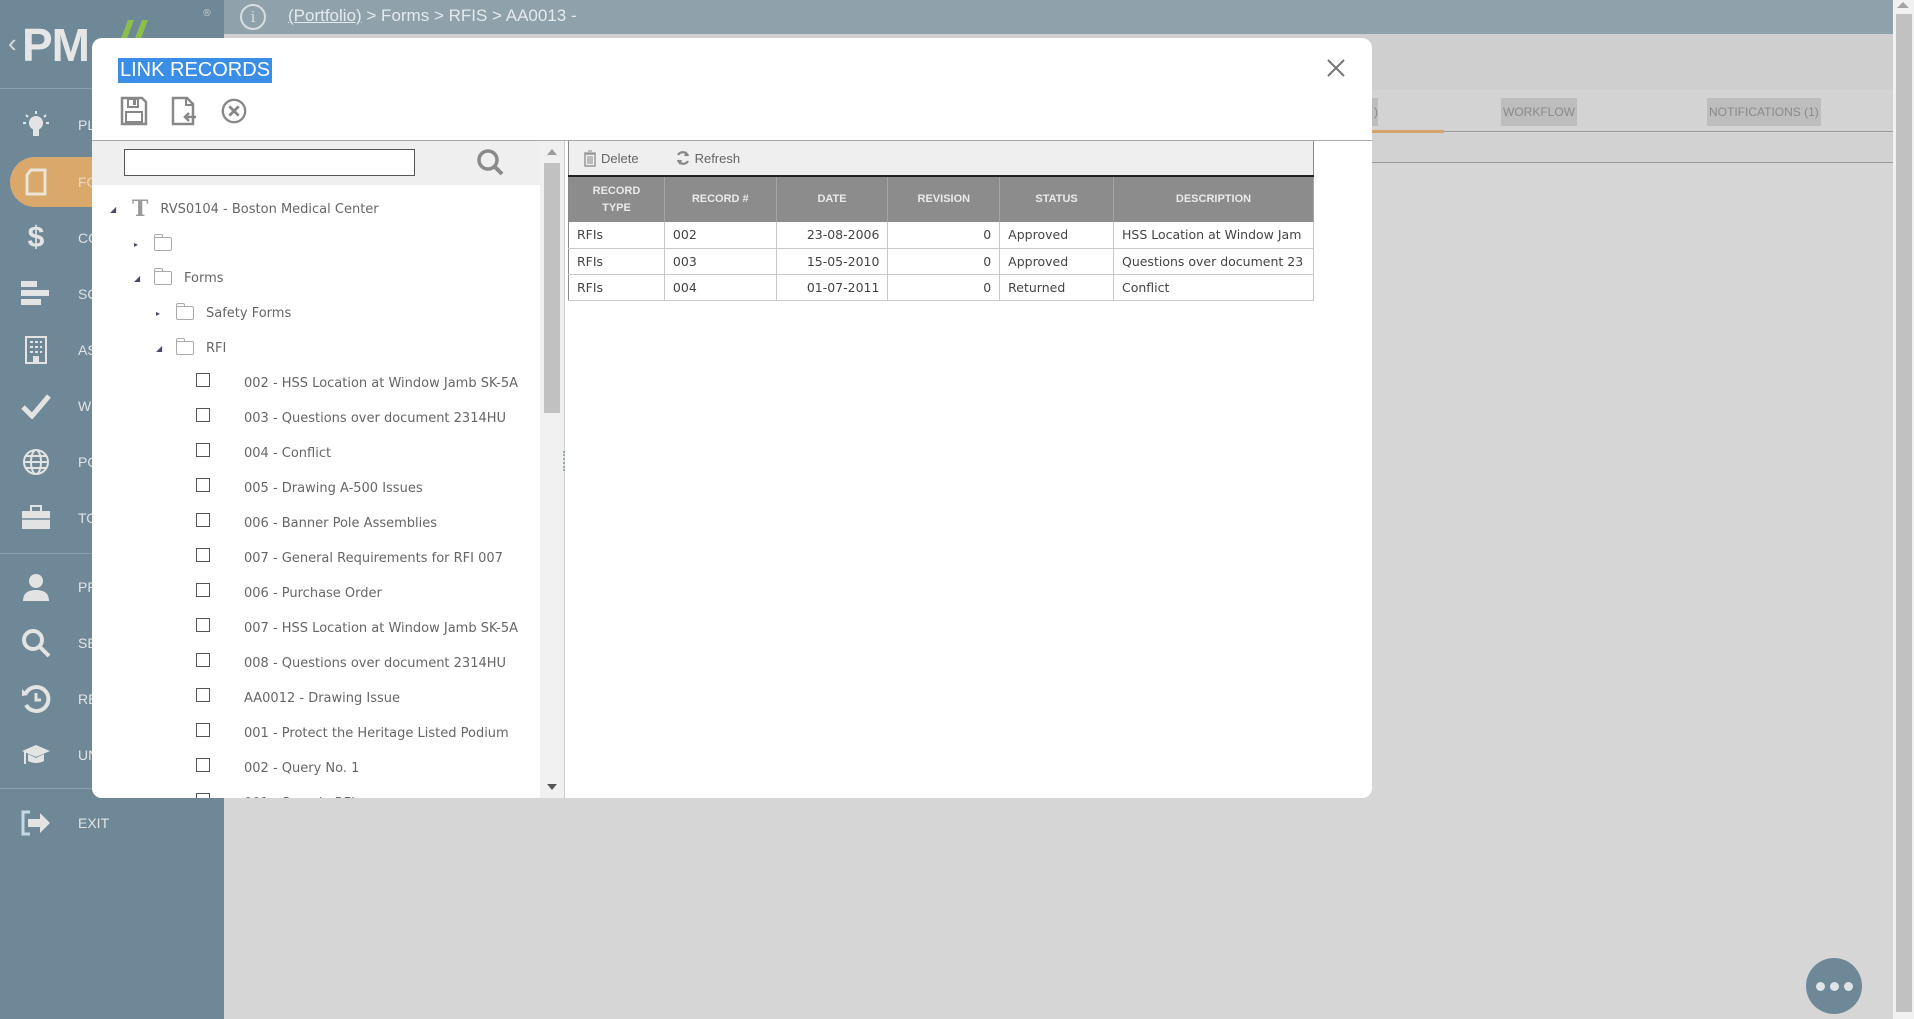 This screenshot has width=1914, height=1019. Describe the element at coordinates (375, 663) in the screenshot. I see `record-label: 008 - Questions over document 2314HU` at that location.